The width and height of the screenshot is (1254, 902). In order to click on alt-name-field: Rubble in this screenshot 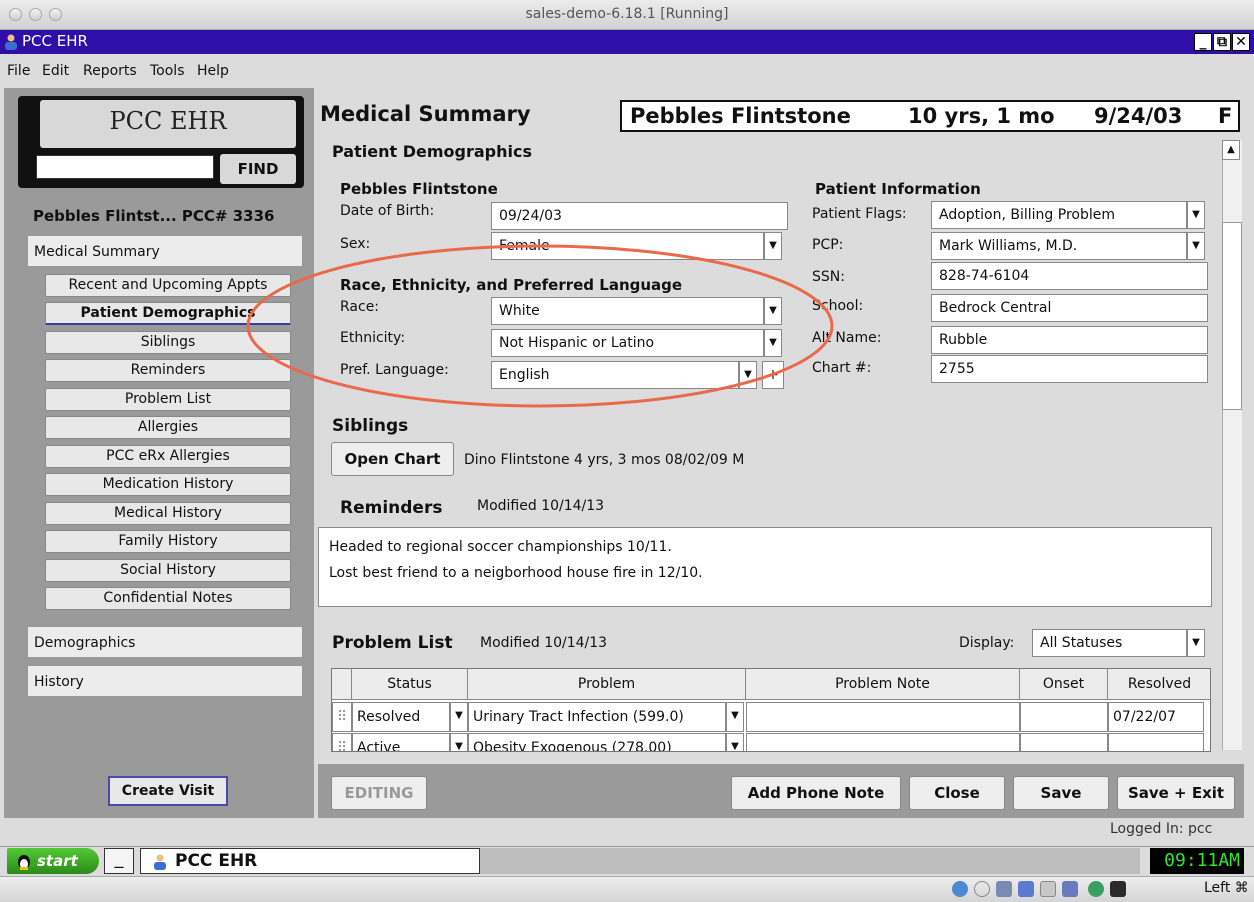, I will do `click(1069, 340)`.